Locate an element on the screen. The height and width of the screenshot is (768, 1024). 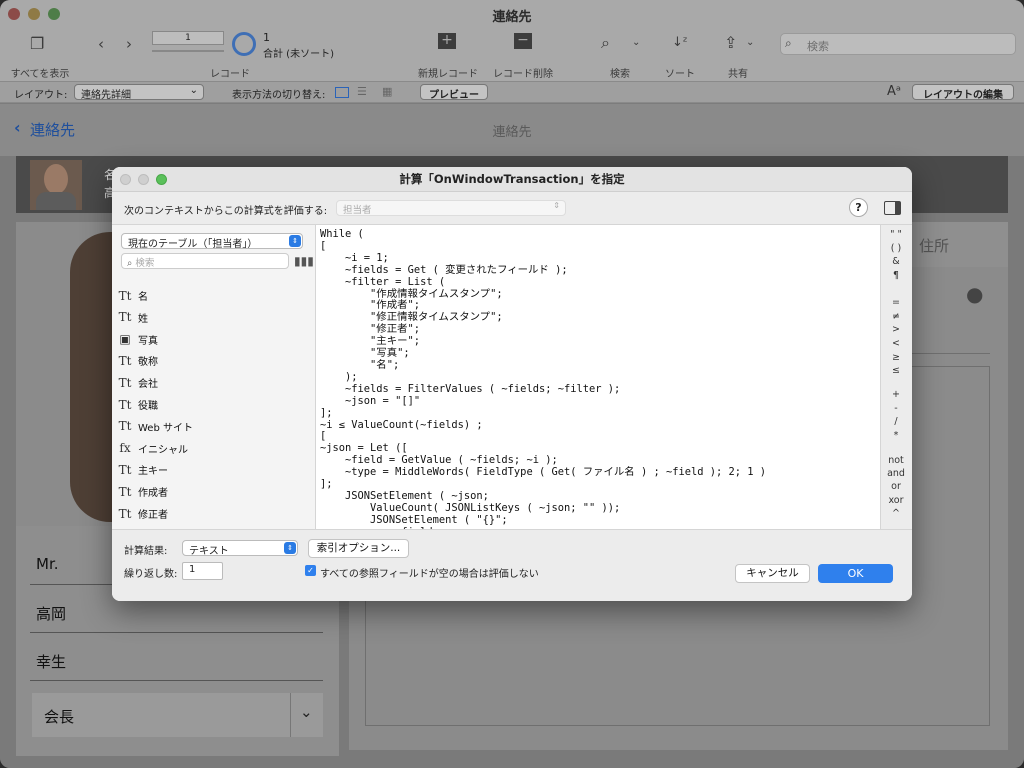
operator-button: / is located at coordinates (896, 421).